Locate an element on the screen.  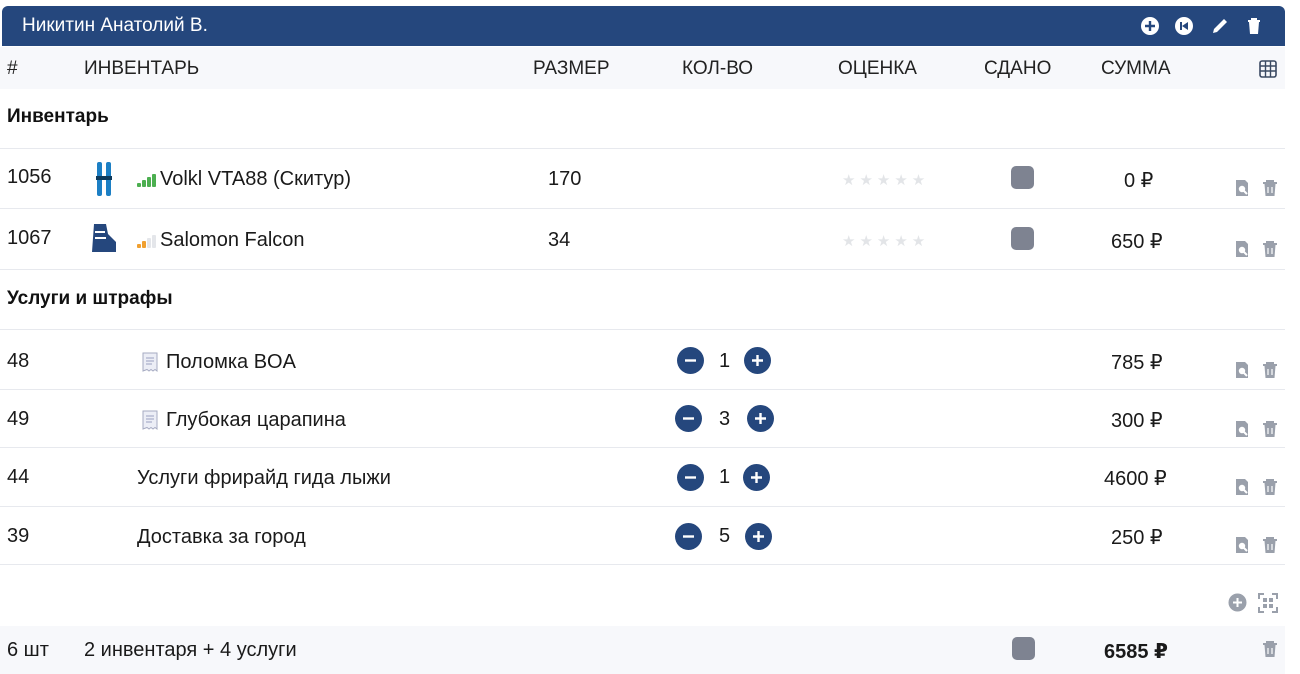
service-sum: 4600 ₽ is located at coordinates (1135, 479).